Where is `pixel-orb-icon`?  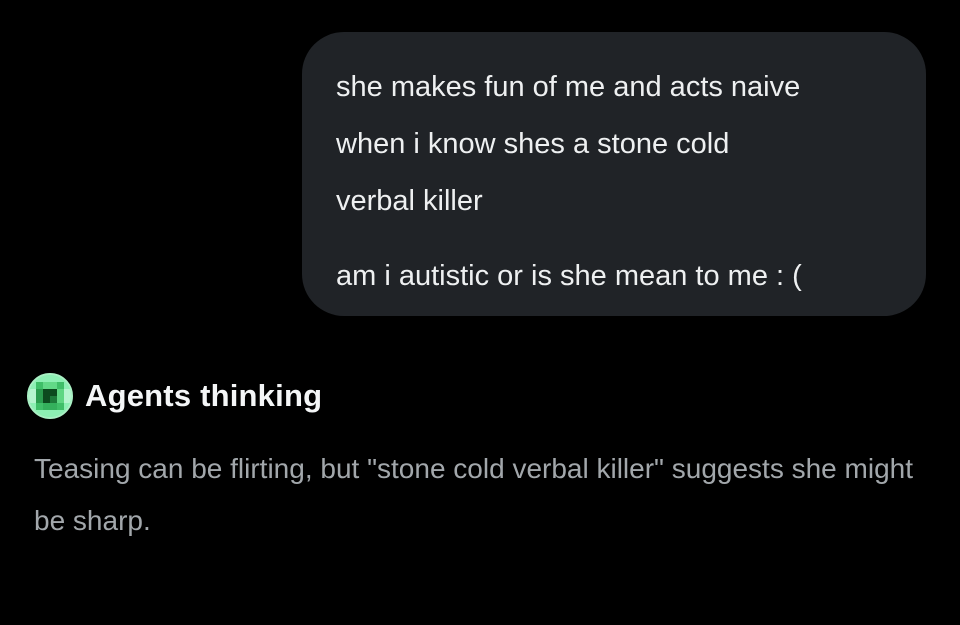 pixel-orb-icon is located at coordinates (50, 396).